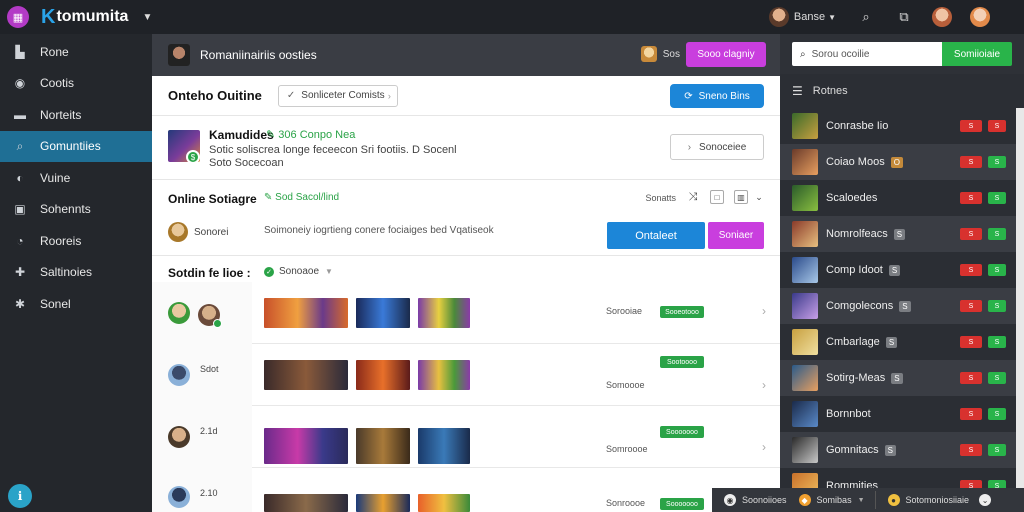  I want to click on list-item: Sotirg-Meas S S S, so click(902, 378).